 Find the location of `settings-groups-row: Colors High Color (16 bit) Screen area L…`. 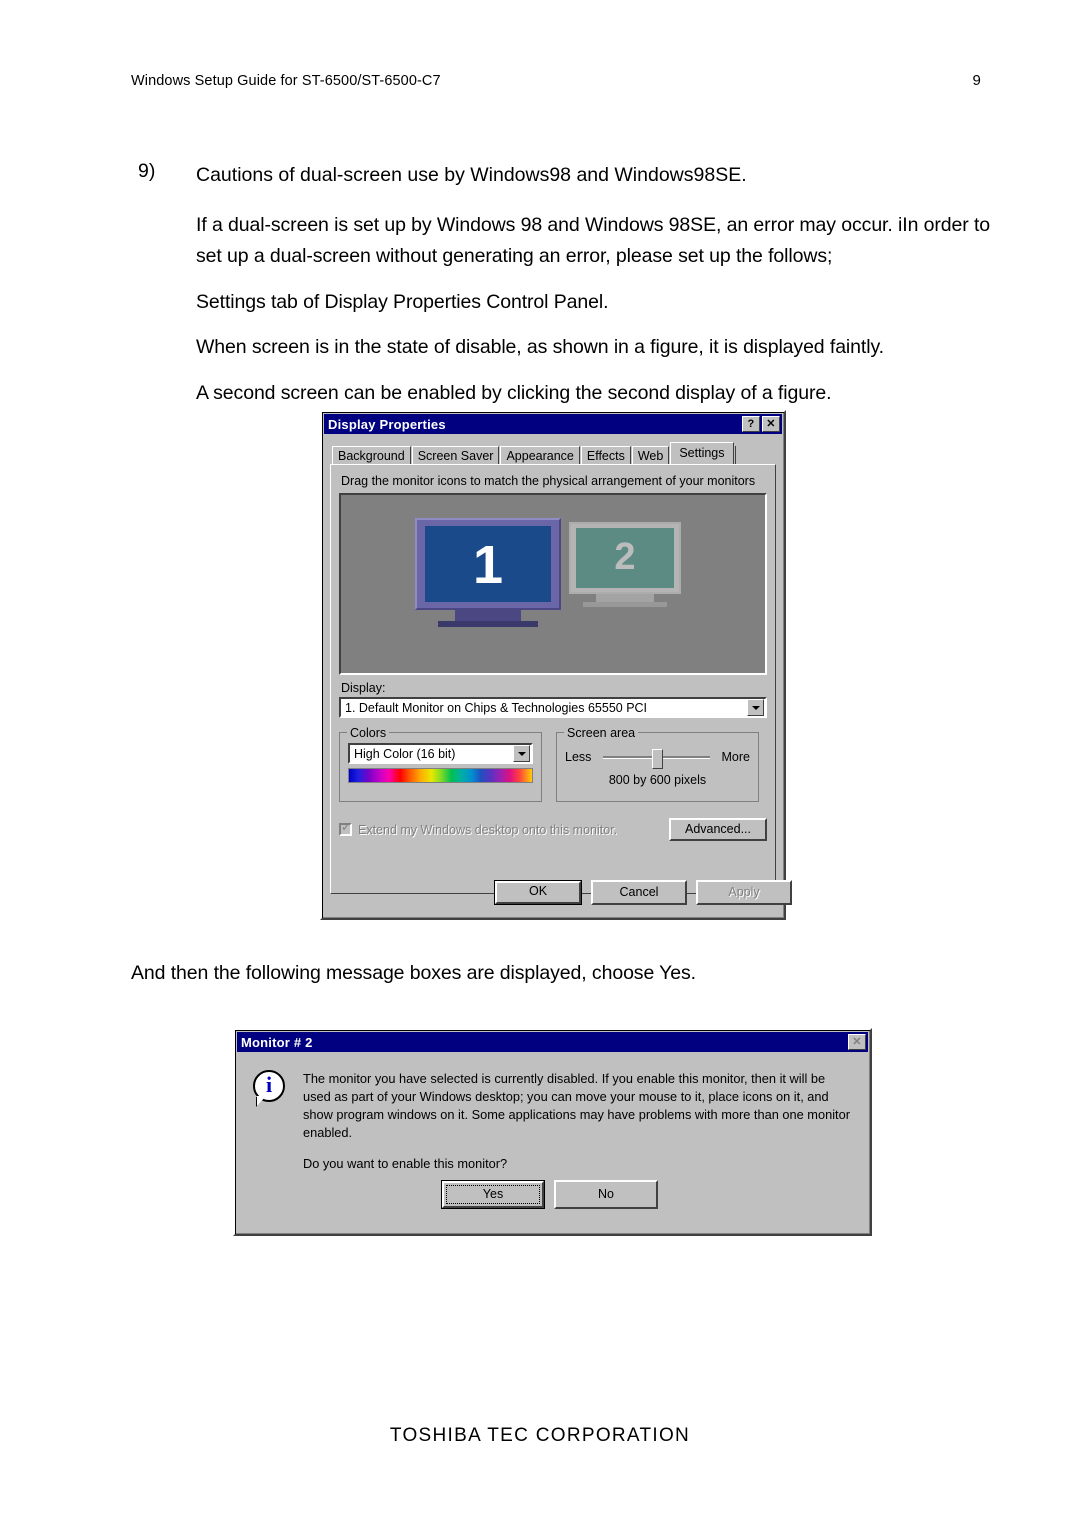

settings-groups-row: Colors High Color (16 bit) Screen area L… is located at coordinates (553, 764).